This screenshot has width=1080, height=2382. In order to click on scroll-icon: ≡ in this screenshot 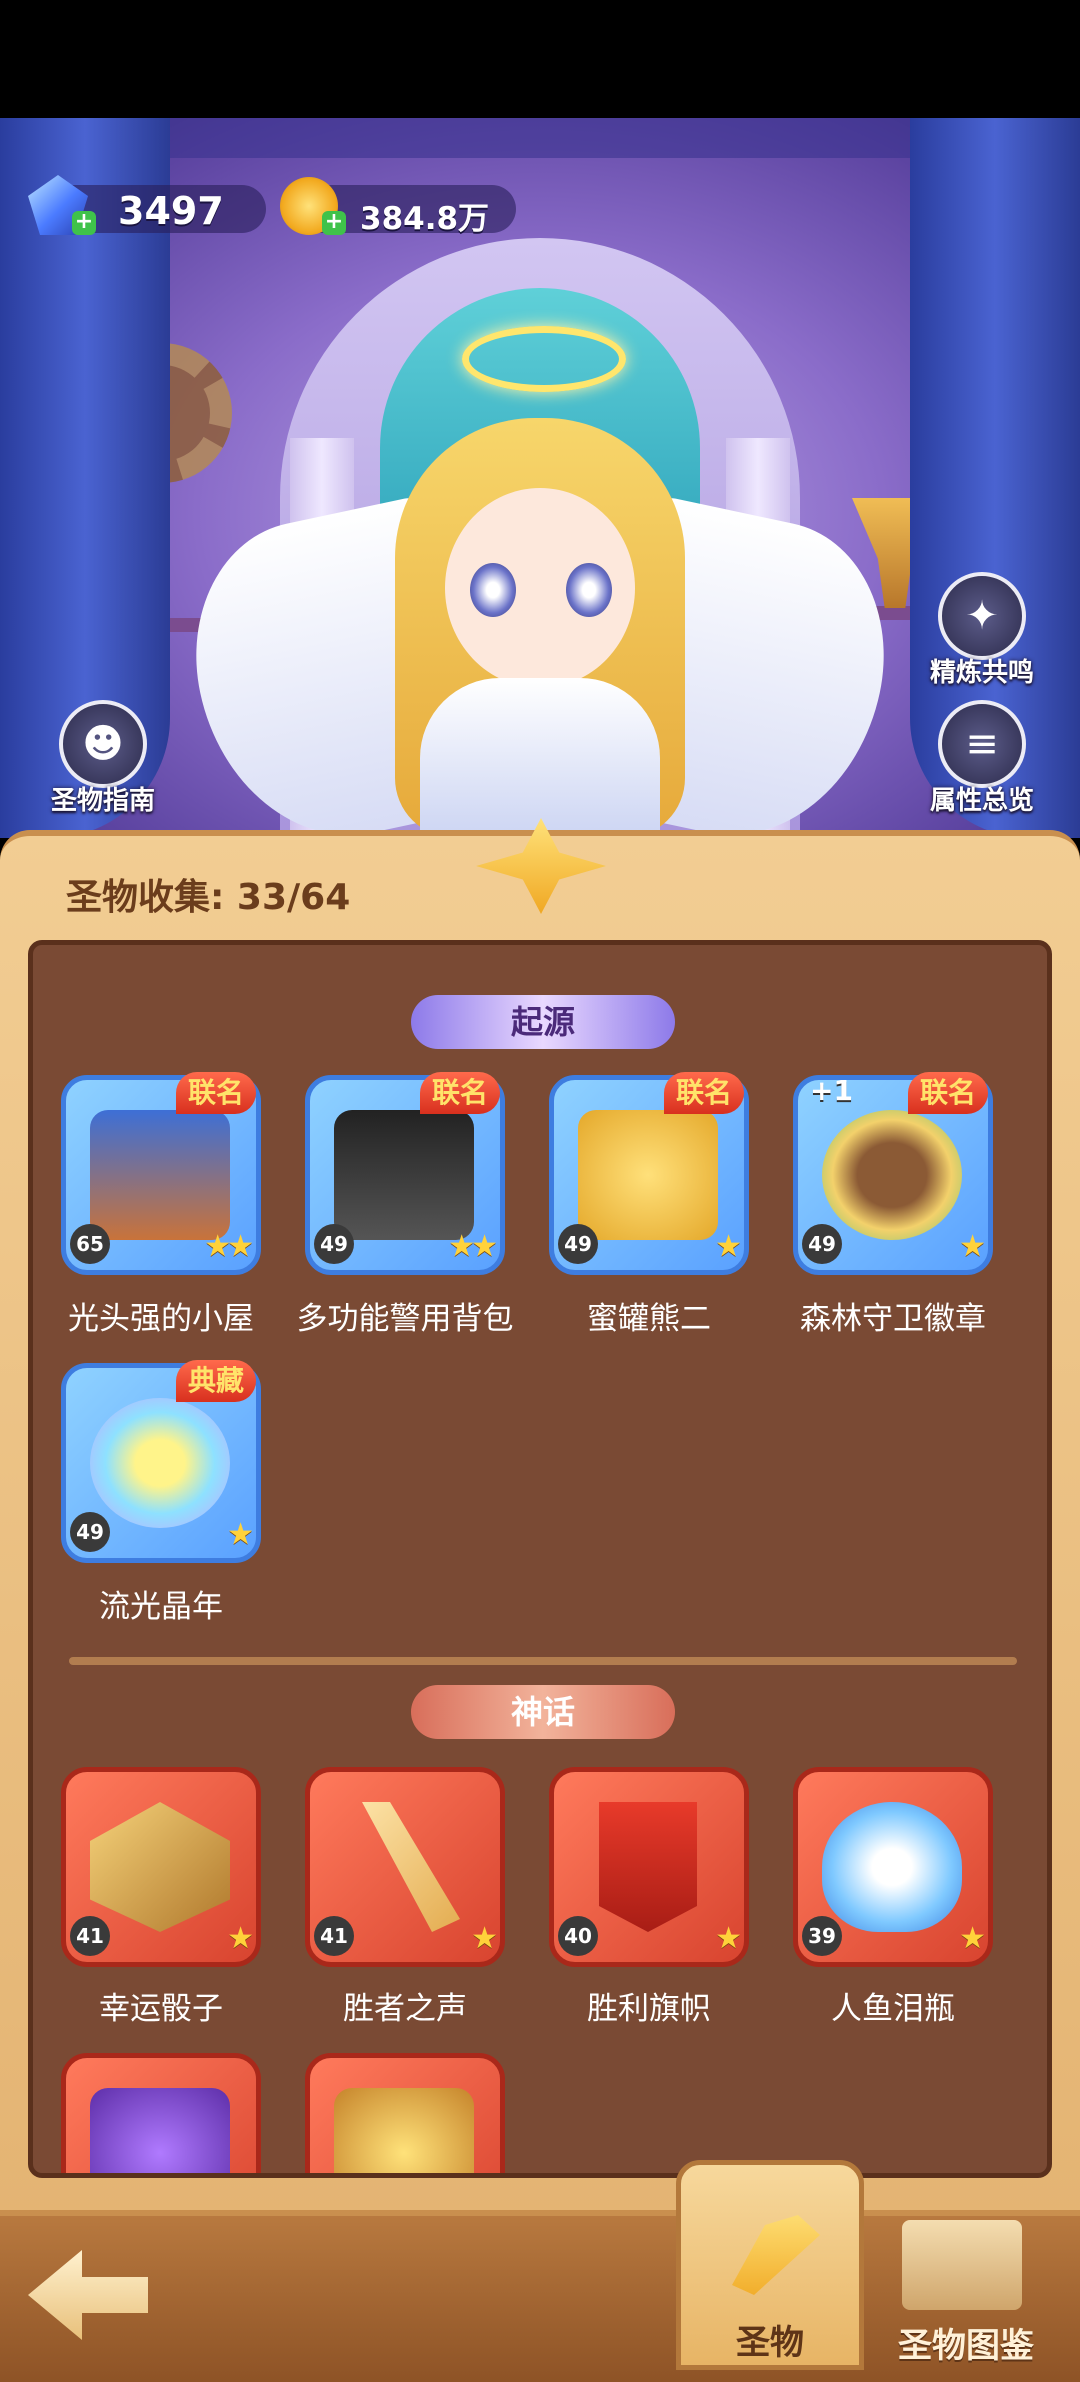, I will do `click(982, 744)`.